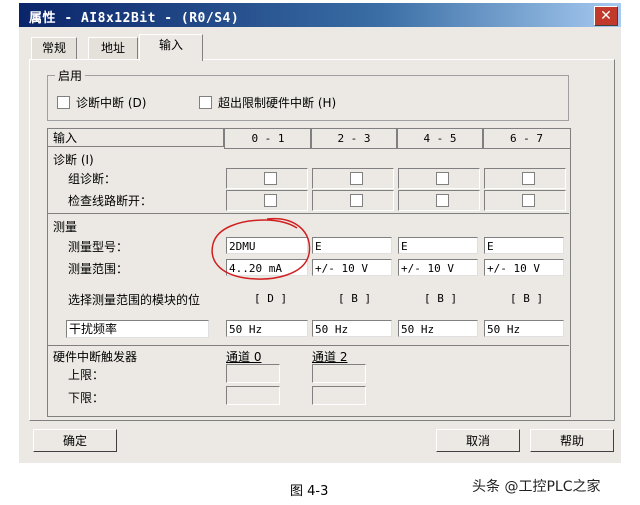  What do you see at coordinates (355, 298) in the screenshot?
I see `module-position-1: [ B ]` at bounding box center [355, 298].